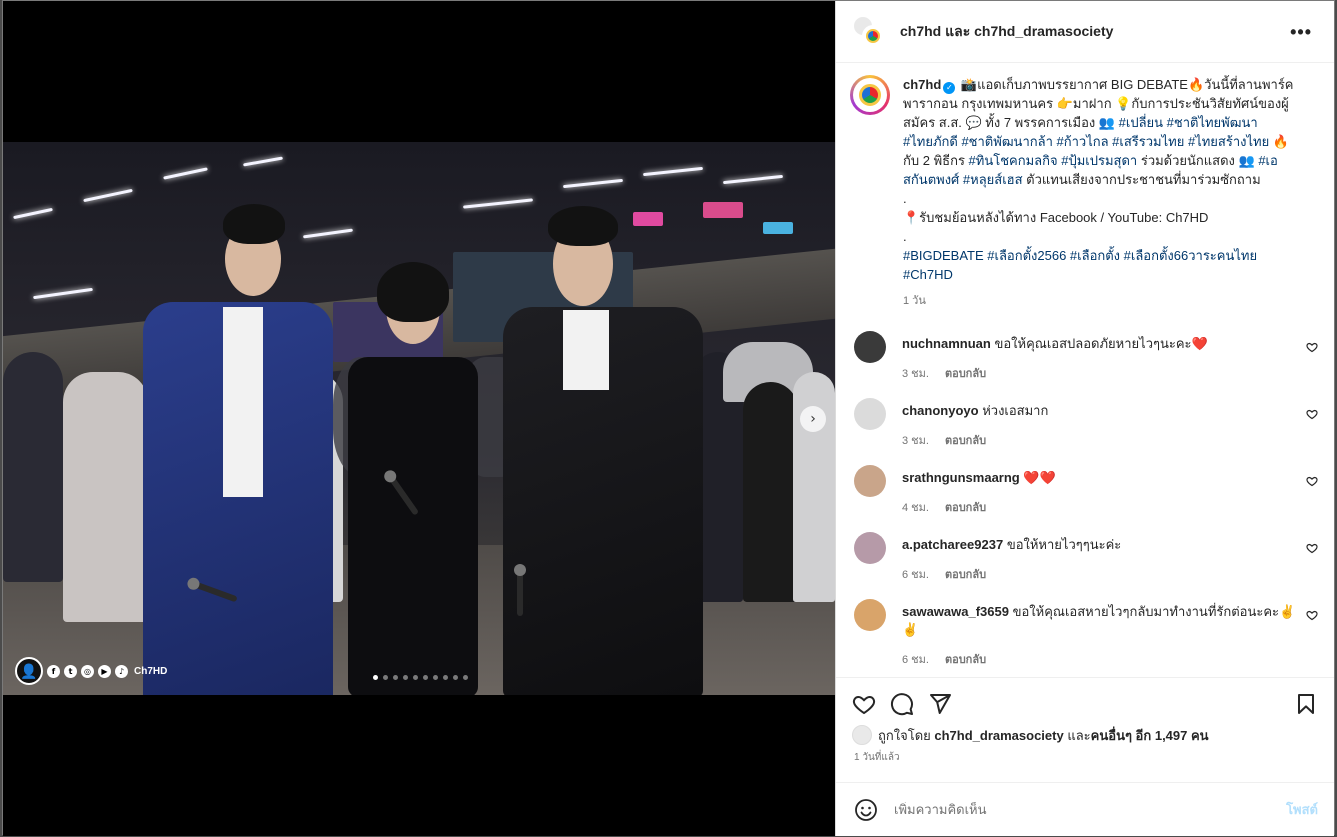 The height and width of the screenshot is (837, 1337). I want to click on post-author-names: ch7hd และ ch7hd_dramasociety, so click(1006, 32).